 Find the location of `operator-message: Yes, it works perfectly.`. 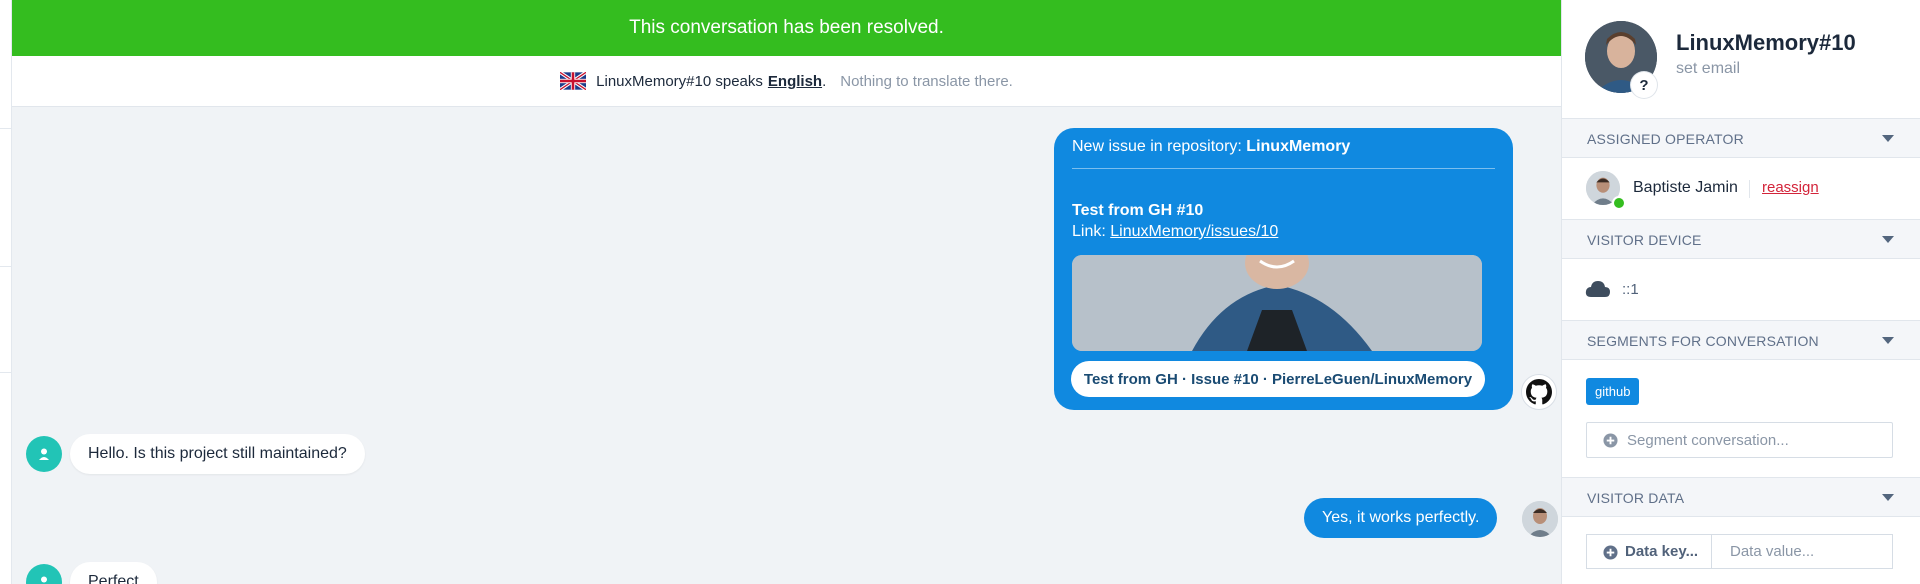

operator-message: Yes, it works perfectly. is located at coordinates (1401, 518).